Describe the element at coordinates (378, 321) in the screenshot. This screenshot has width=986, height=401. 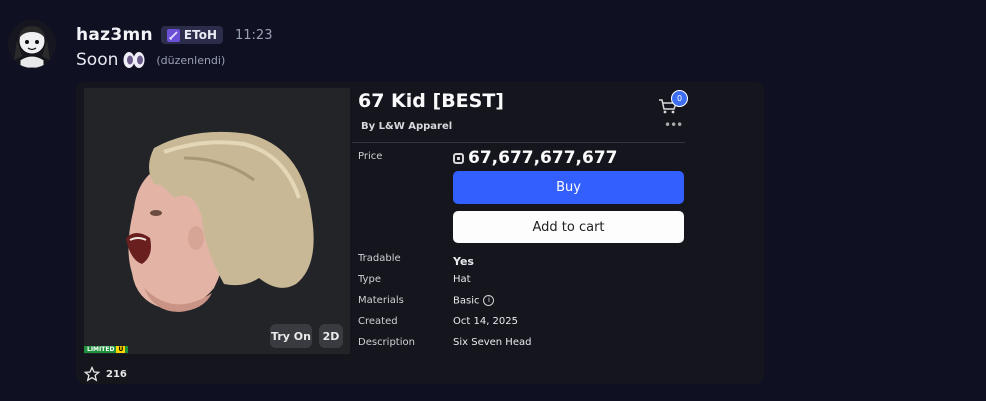
I see `detail-label-created: Created` at that location.